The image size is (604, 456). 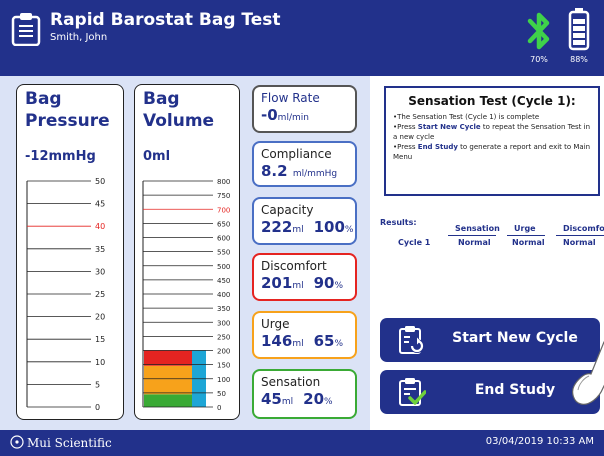 I want to click on scale-tick-label: 450, so click(x=223, y=281).